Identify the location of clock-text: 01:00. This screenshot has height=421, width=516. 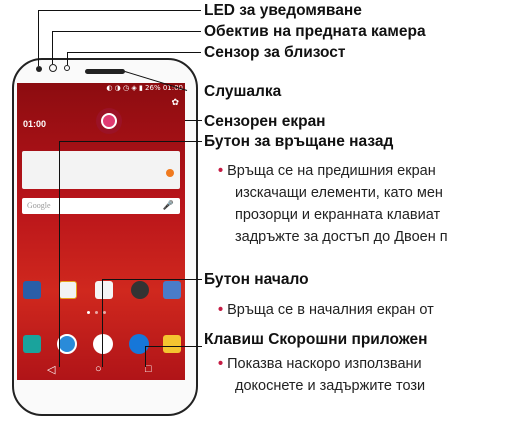
(35, 124).